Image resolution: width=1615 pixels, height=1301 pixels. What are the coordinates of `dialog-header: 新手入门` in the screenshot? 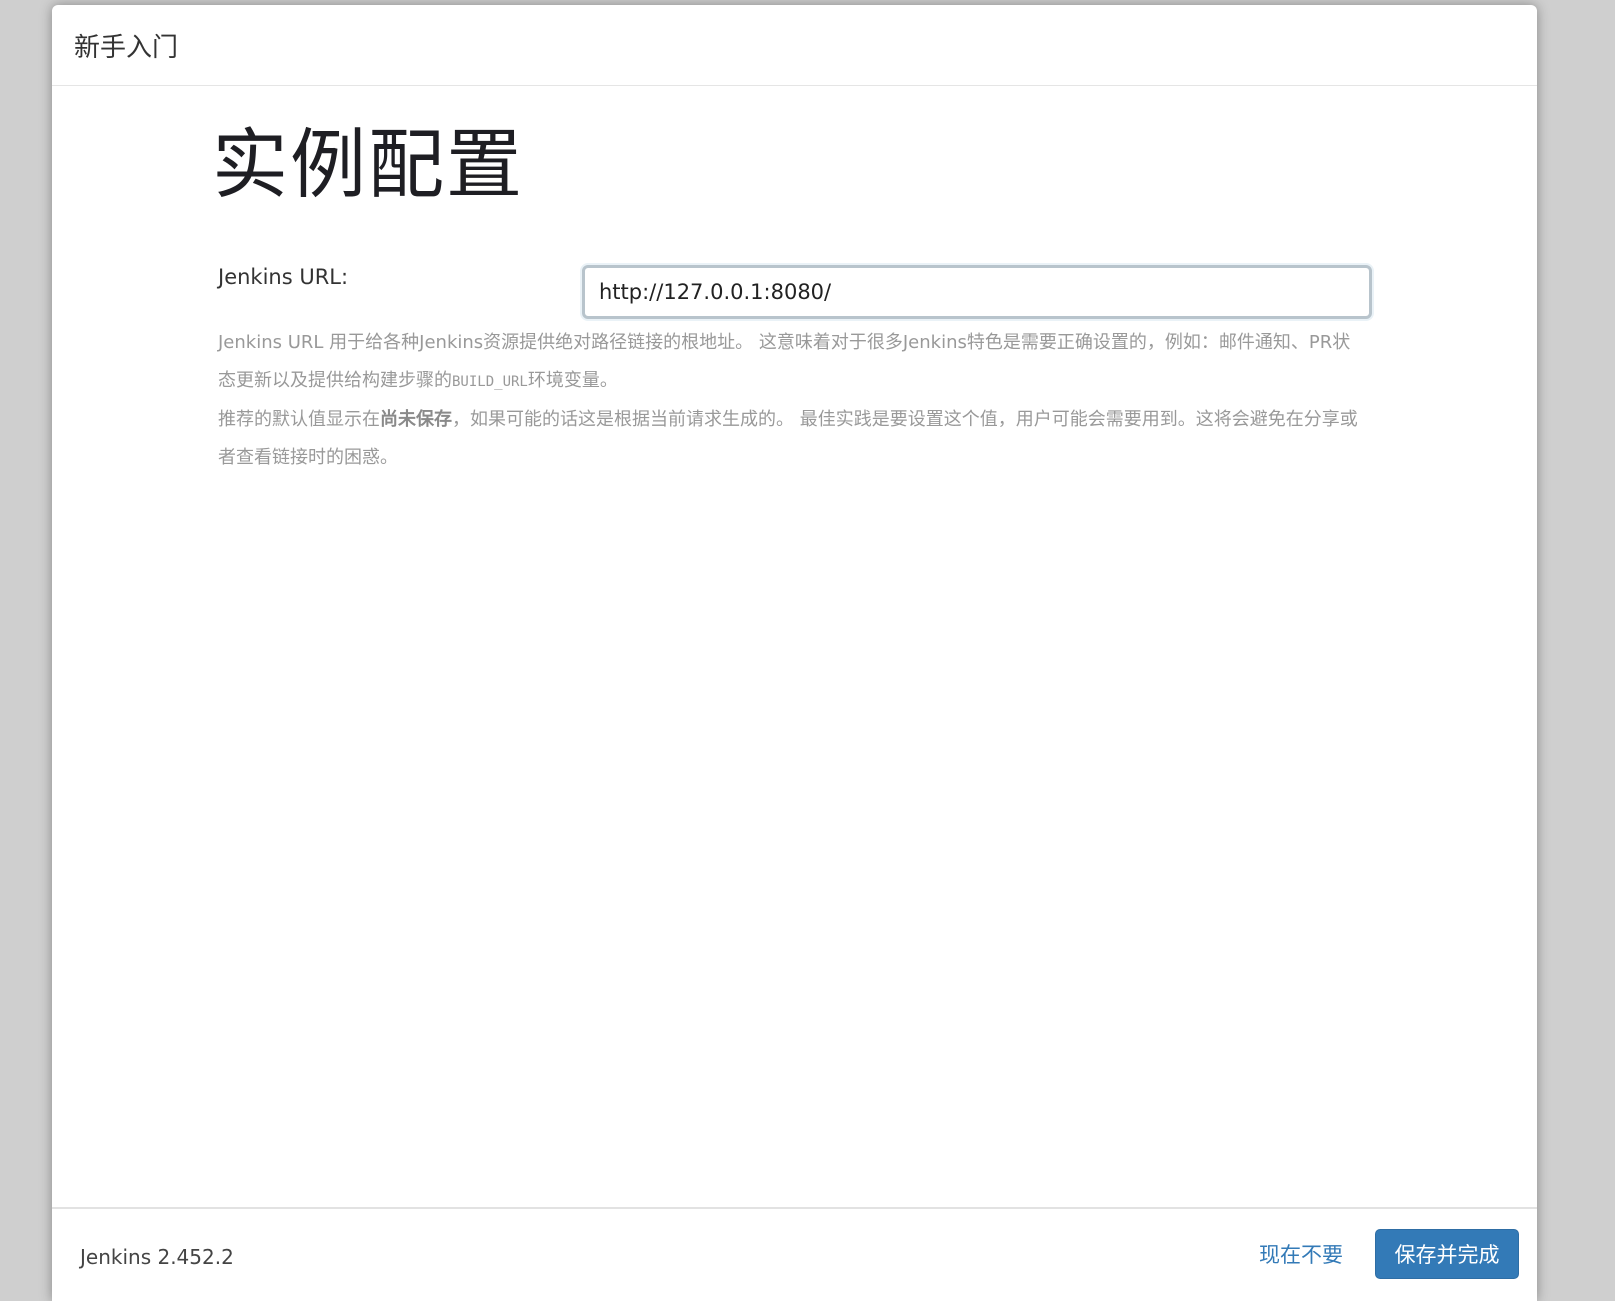 It's located at (794, 45).